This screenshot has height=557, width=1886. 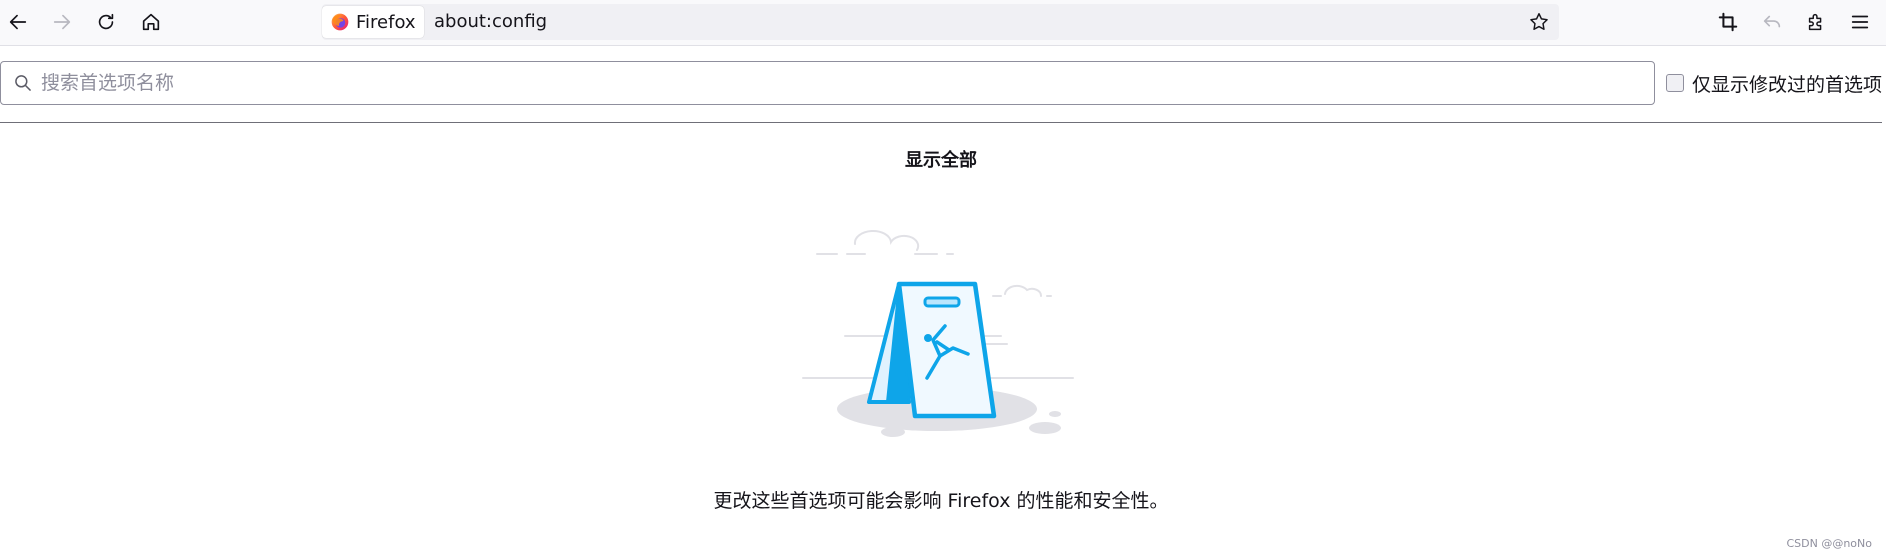 I want to click on url-text: about:config, so click(x=490, y=22).